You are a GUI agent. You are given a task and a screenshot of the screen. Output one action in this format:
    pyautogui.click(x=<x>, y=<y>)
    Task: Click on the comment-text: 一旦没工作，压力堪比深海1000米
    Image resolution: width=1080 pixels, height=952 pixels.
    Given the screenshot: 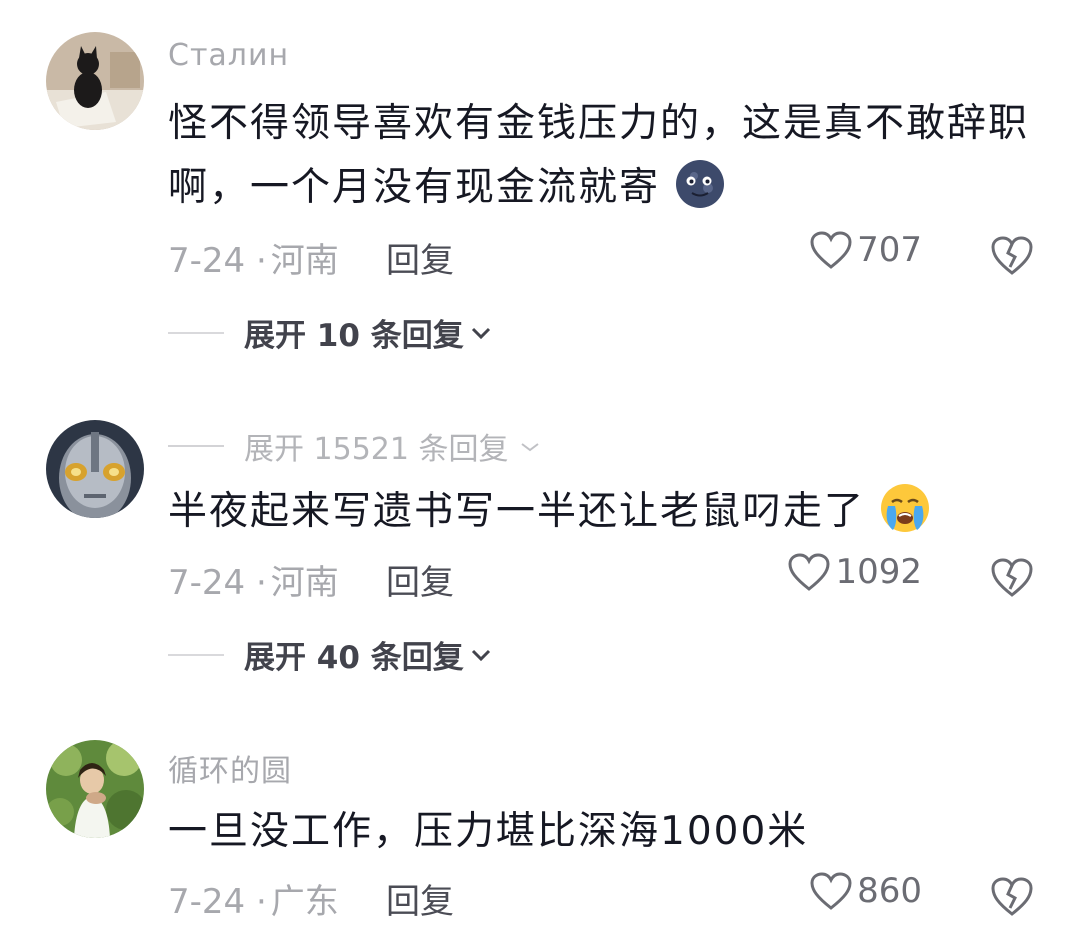 What is the action you would take?
    pyautogui.click(x=488, y=831)
    